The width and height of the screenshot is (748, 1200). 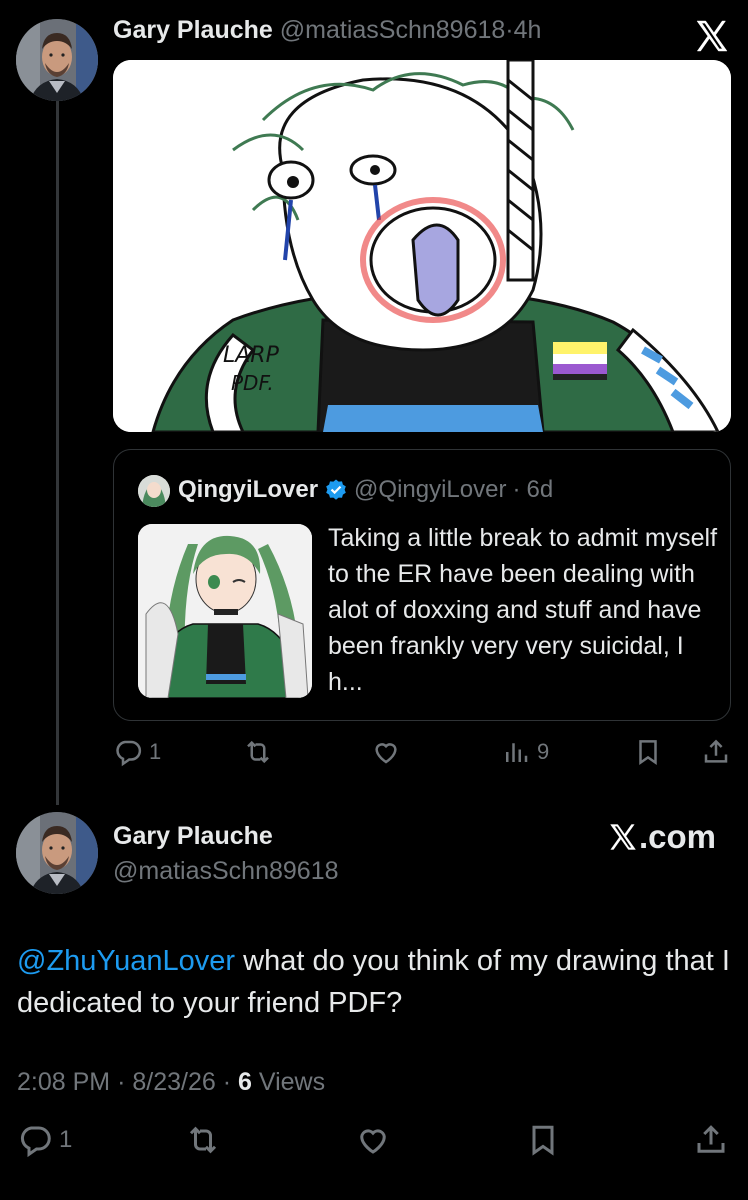 I want to click on tweet-time: 2:08 PM, so click(x=63, y=1082).